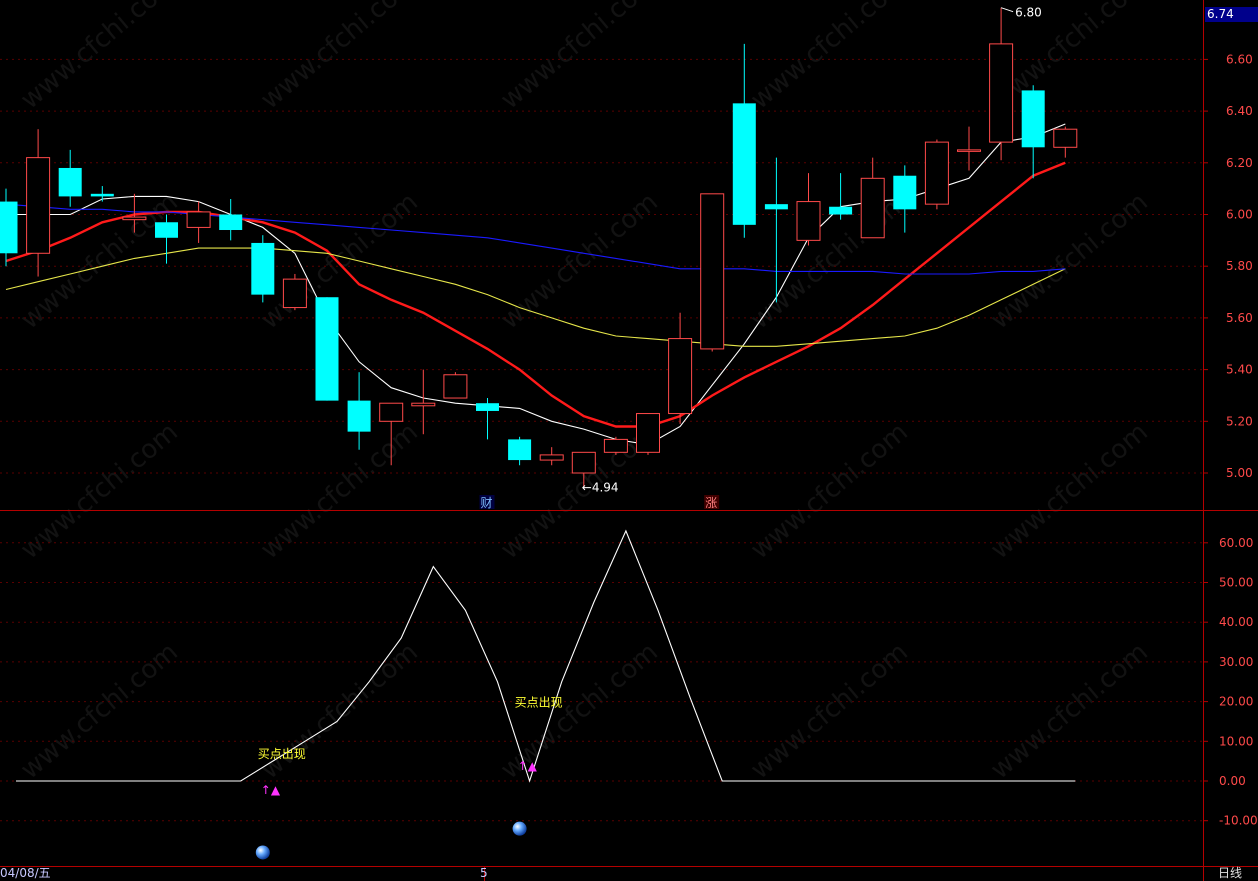  Describe the element at coordinates (1239, 111) in the screenshot. I see `y-tick-label: 6.40` at that location.